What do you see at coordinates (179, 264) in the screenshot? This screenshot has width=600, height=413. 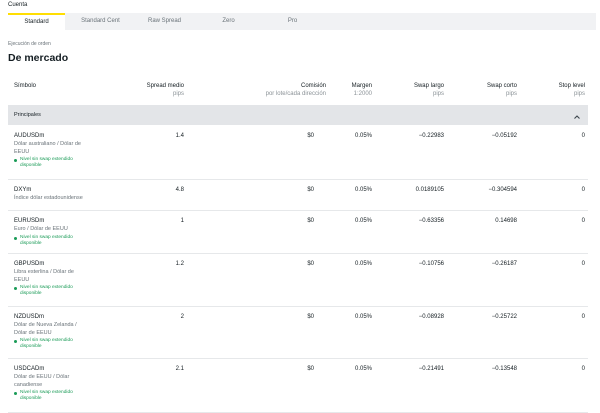 I see `cell-spread: 1.2` at bounding box center [179, 264].